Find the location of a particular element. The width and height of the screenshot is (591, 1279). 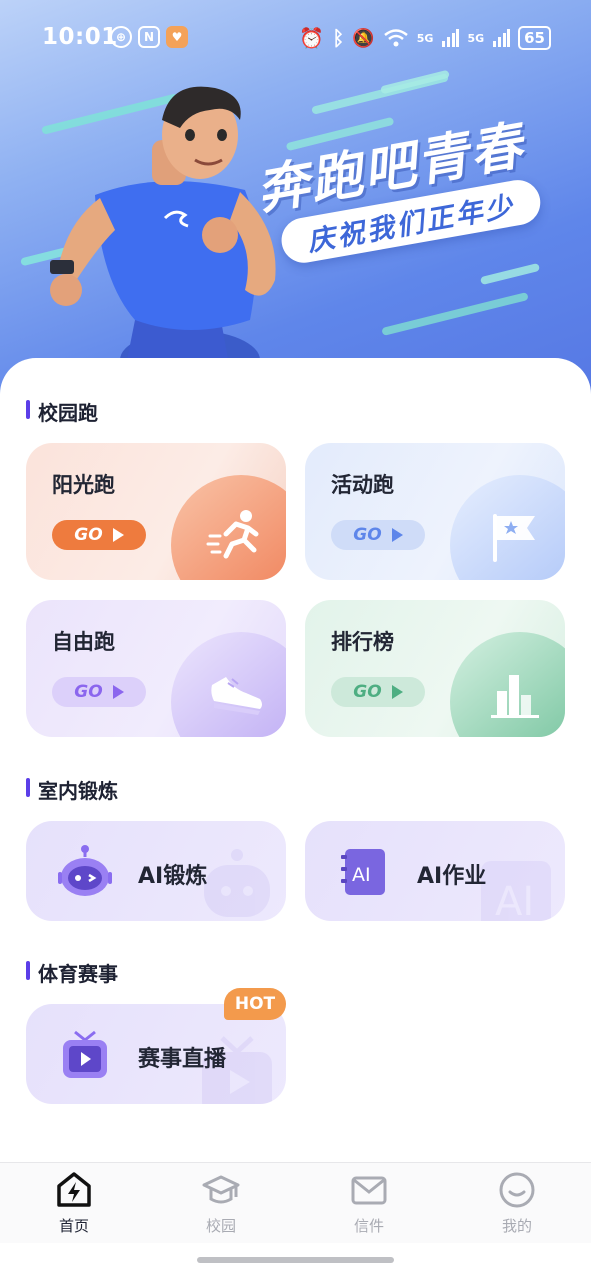

battery-indicator: 65 is located at coordinates (534, 38).